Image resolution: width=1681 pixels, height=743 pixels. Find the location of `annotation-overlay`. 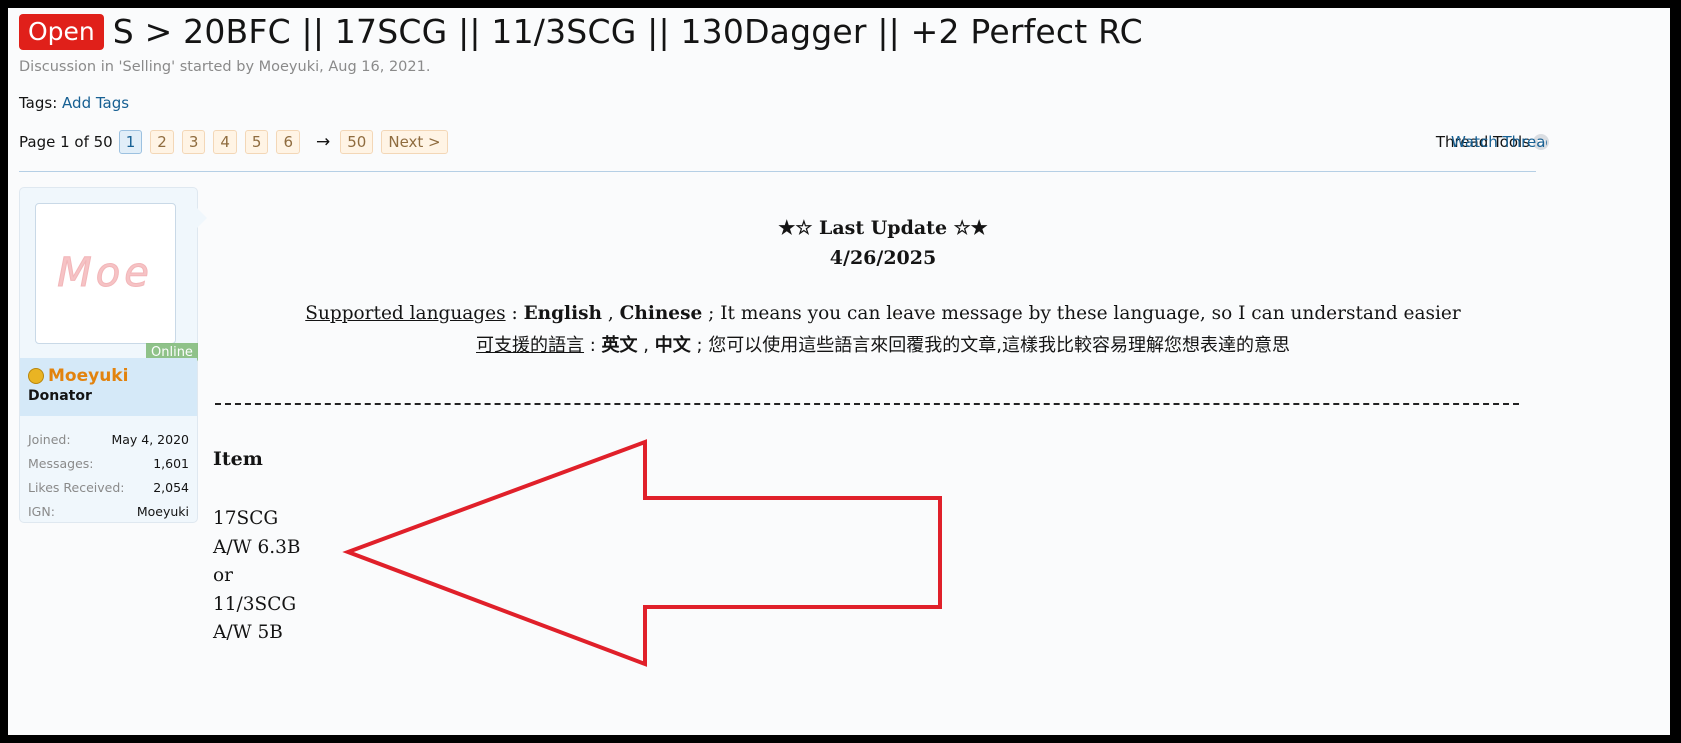

annotation-overlay is located at coordinates (642, 553).